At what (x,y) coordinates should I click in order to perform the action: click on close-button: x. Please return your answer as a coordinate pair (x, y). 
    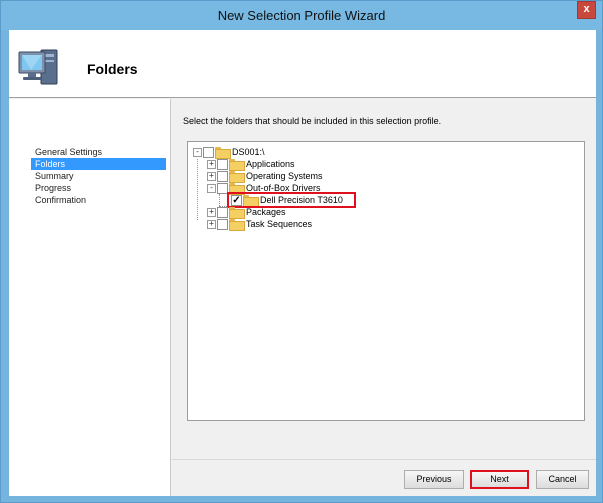
    Looking at the image, I should click on (586, 10).